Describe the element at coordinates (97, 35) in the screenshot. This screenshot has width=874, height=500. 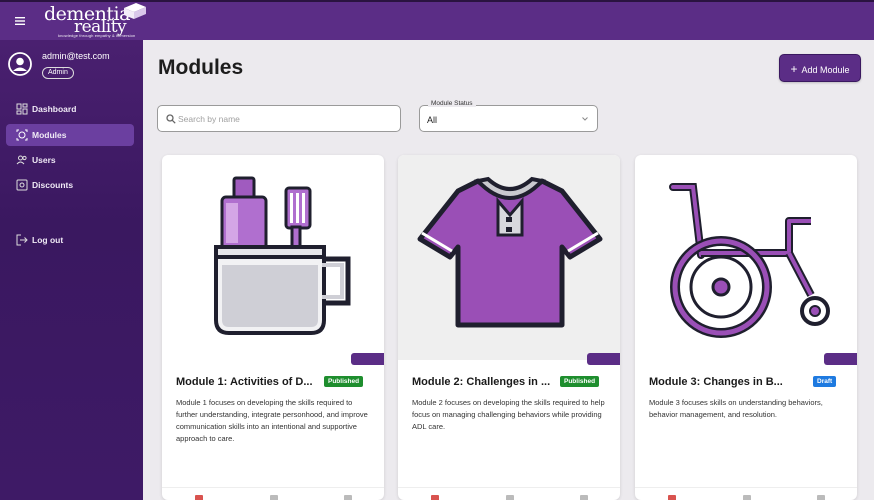
I see `logo-tagline: knowledge through empathy & immersion` at that location.